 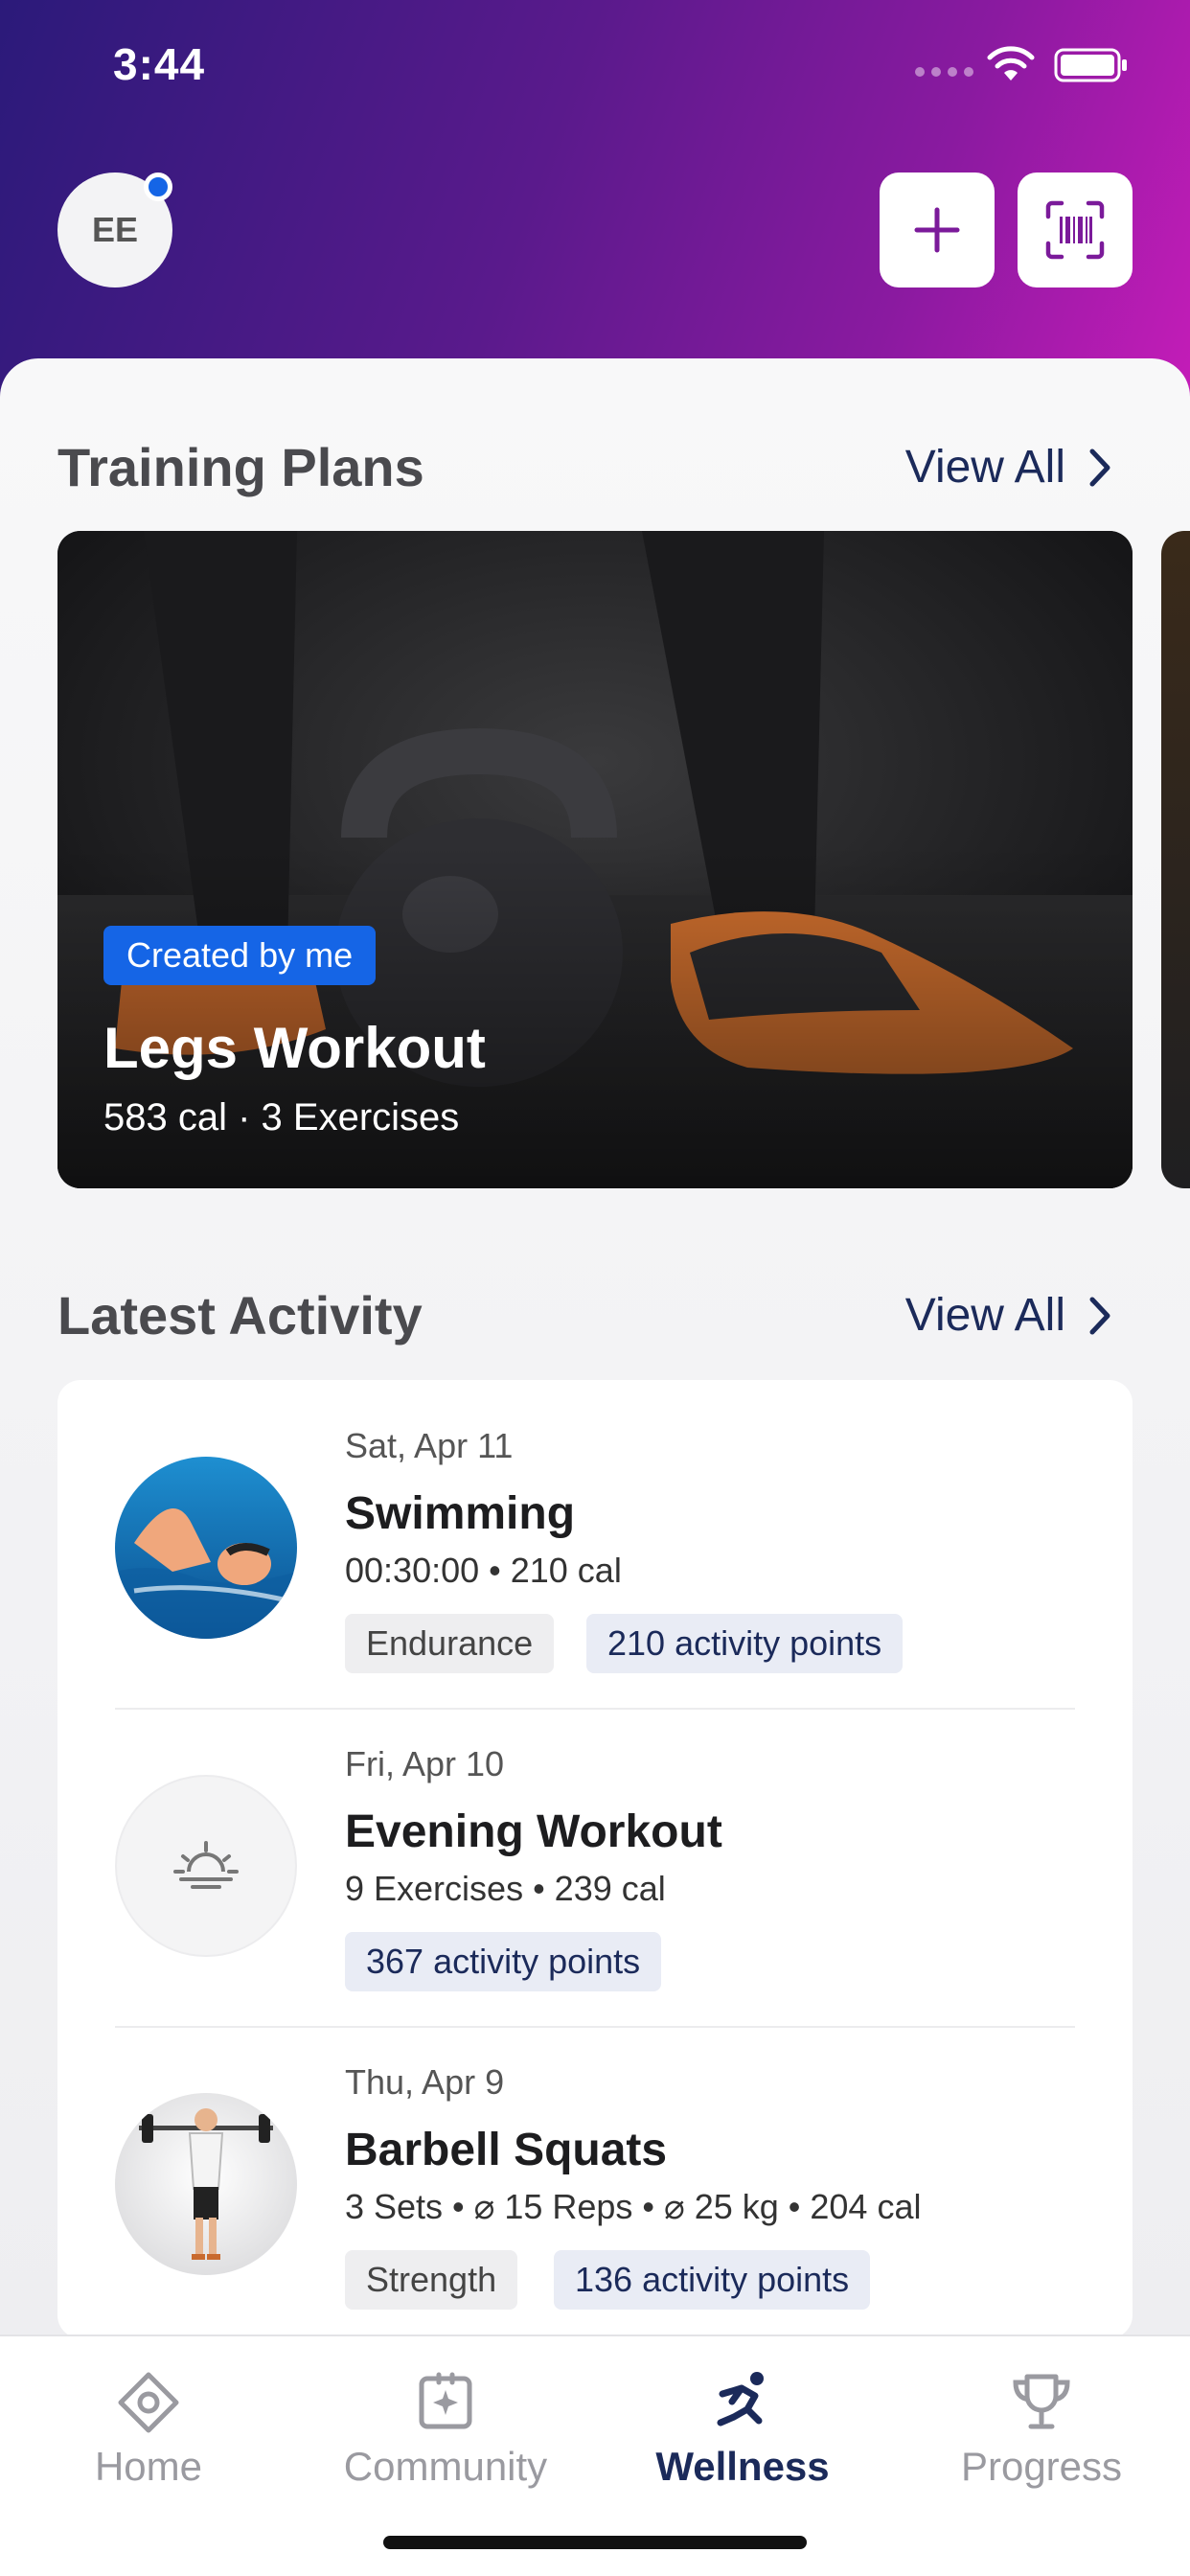 What do you see at coordinates (1091, 65) in the screenshot?
I see `battery-icon` at bounding box center [1091, 65].